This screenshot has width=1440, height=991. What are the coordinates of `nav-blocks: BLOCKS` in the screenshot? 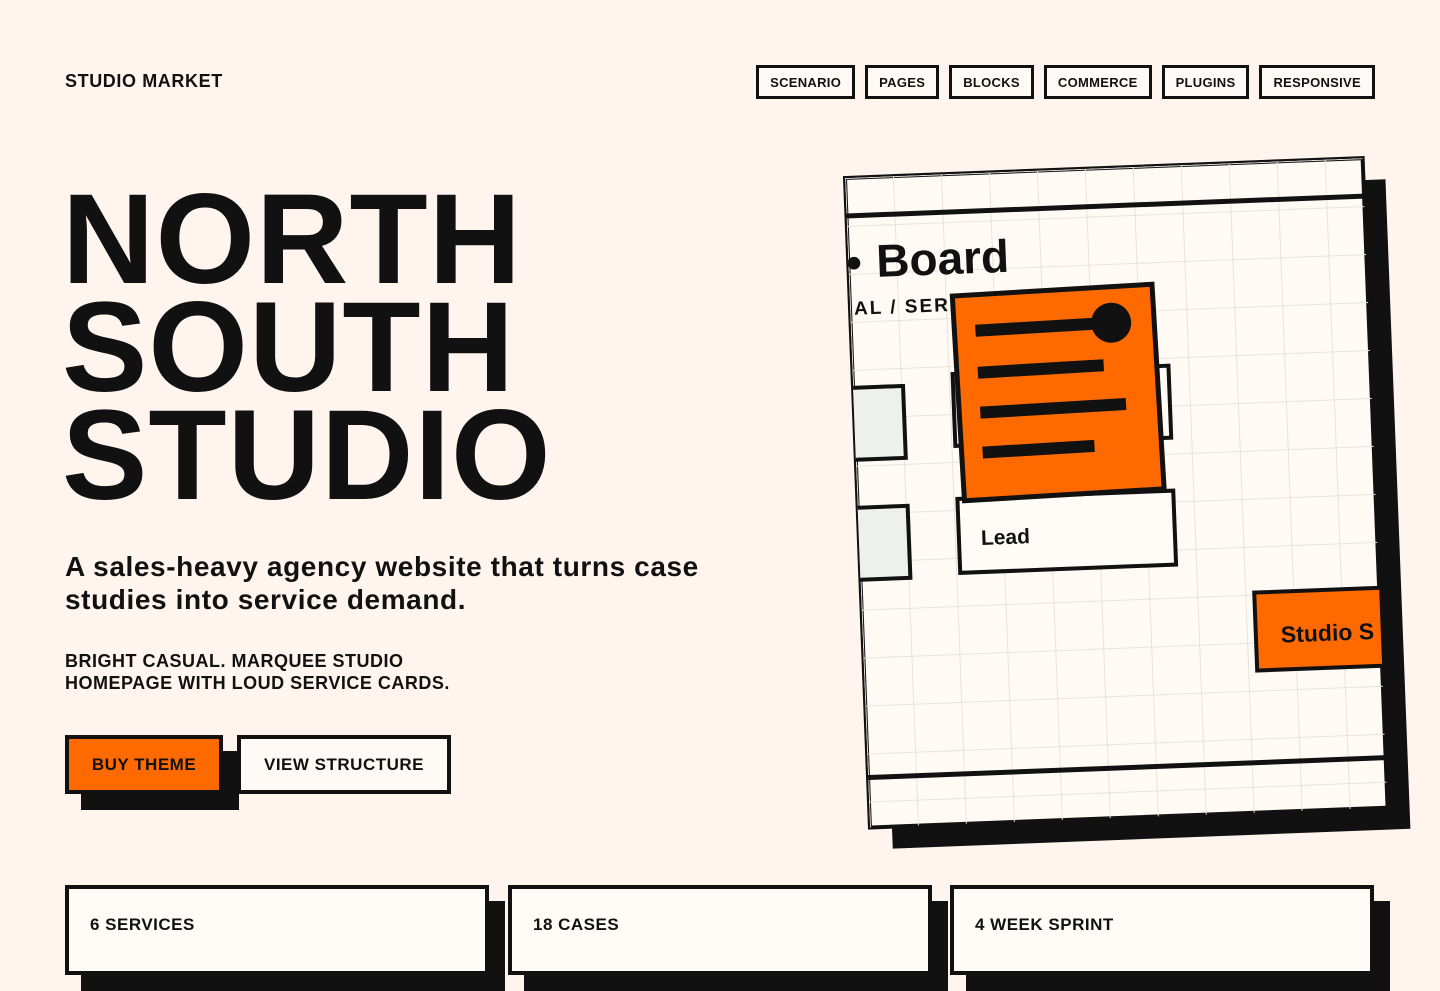 It's located at (991, 82).